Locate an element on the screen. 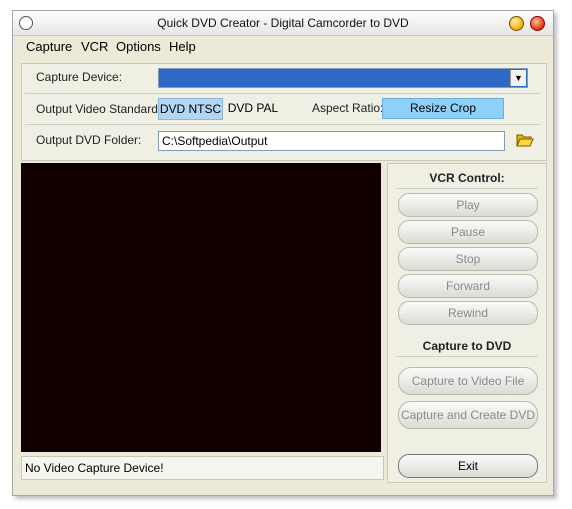  play-button: Play is located at coordinates (468, 205).